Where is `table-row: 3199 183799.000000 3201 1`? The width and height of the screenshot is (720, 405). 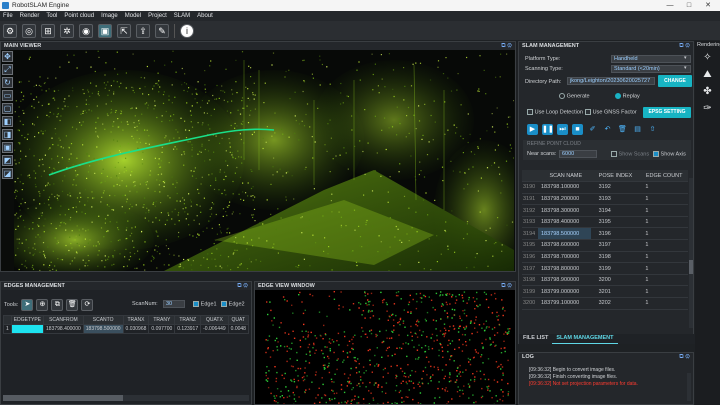
table-row: 3199 183799.000000 3201 1 is located at coordinates (605, 292).